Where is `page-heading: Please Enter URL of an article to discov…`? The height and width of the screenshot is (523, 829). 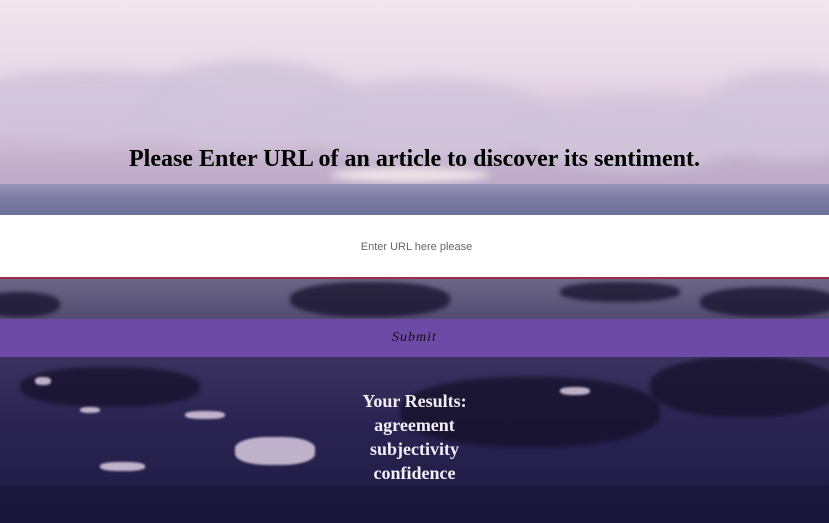 page-heading: Please Enter URL of an article to discov… is located at coordinates (414, 159).